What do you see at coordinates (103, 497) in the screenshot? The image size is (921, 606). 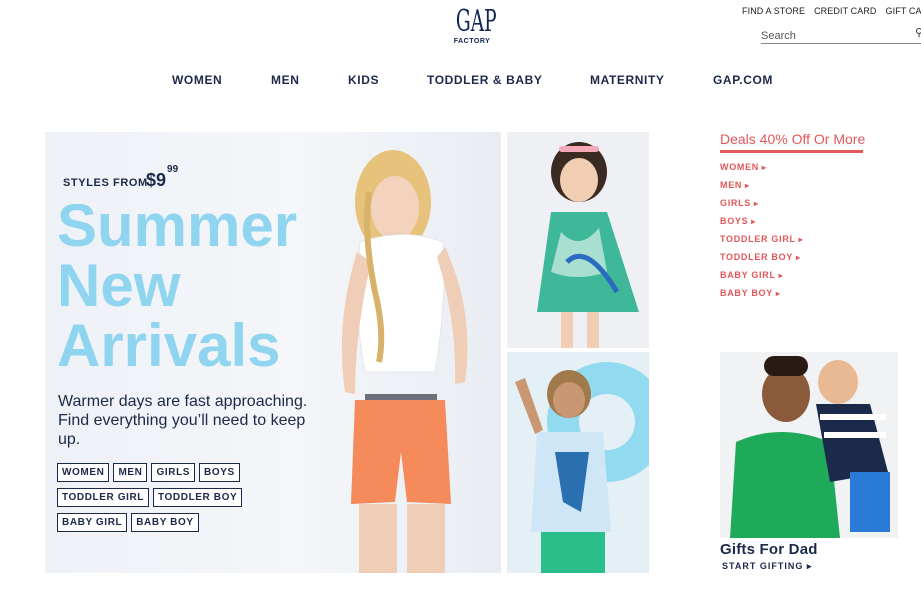 I see `hero-toddler-girl-button: TODDLER GIRL` at bounding box center [103, 497].